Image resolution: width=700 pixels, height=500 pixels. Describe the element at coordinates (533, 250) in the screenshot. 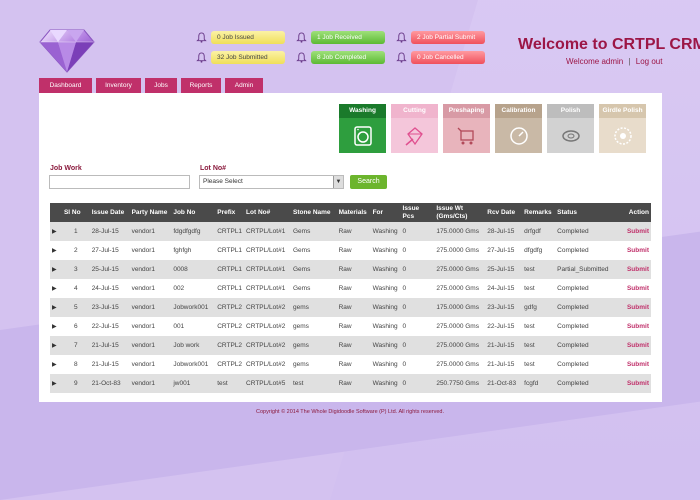

I see `table-cell: dfgdfg` at that location.